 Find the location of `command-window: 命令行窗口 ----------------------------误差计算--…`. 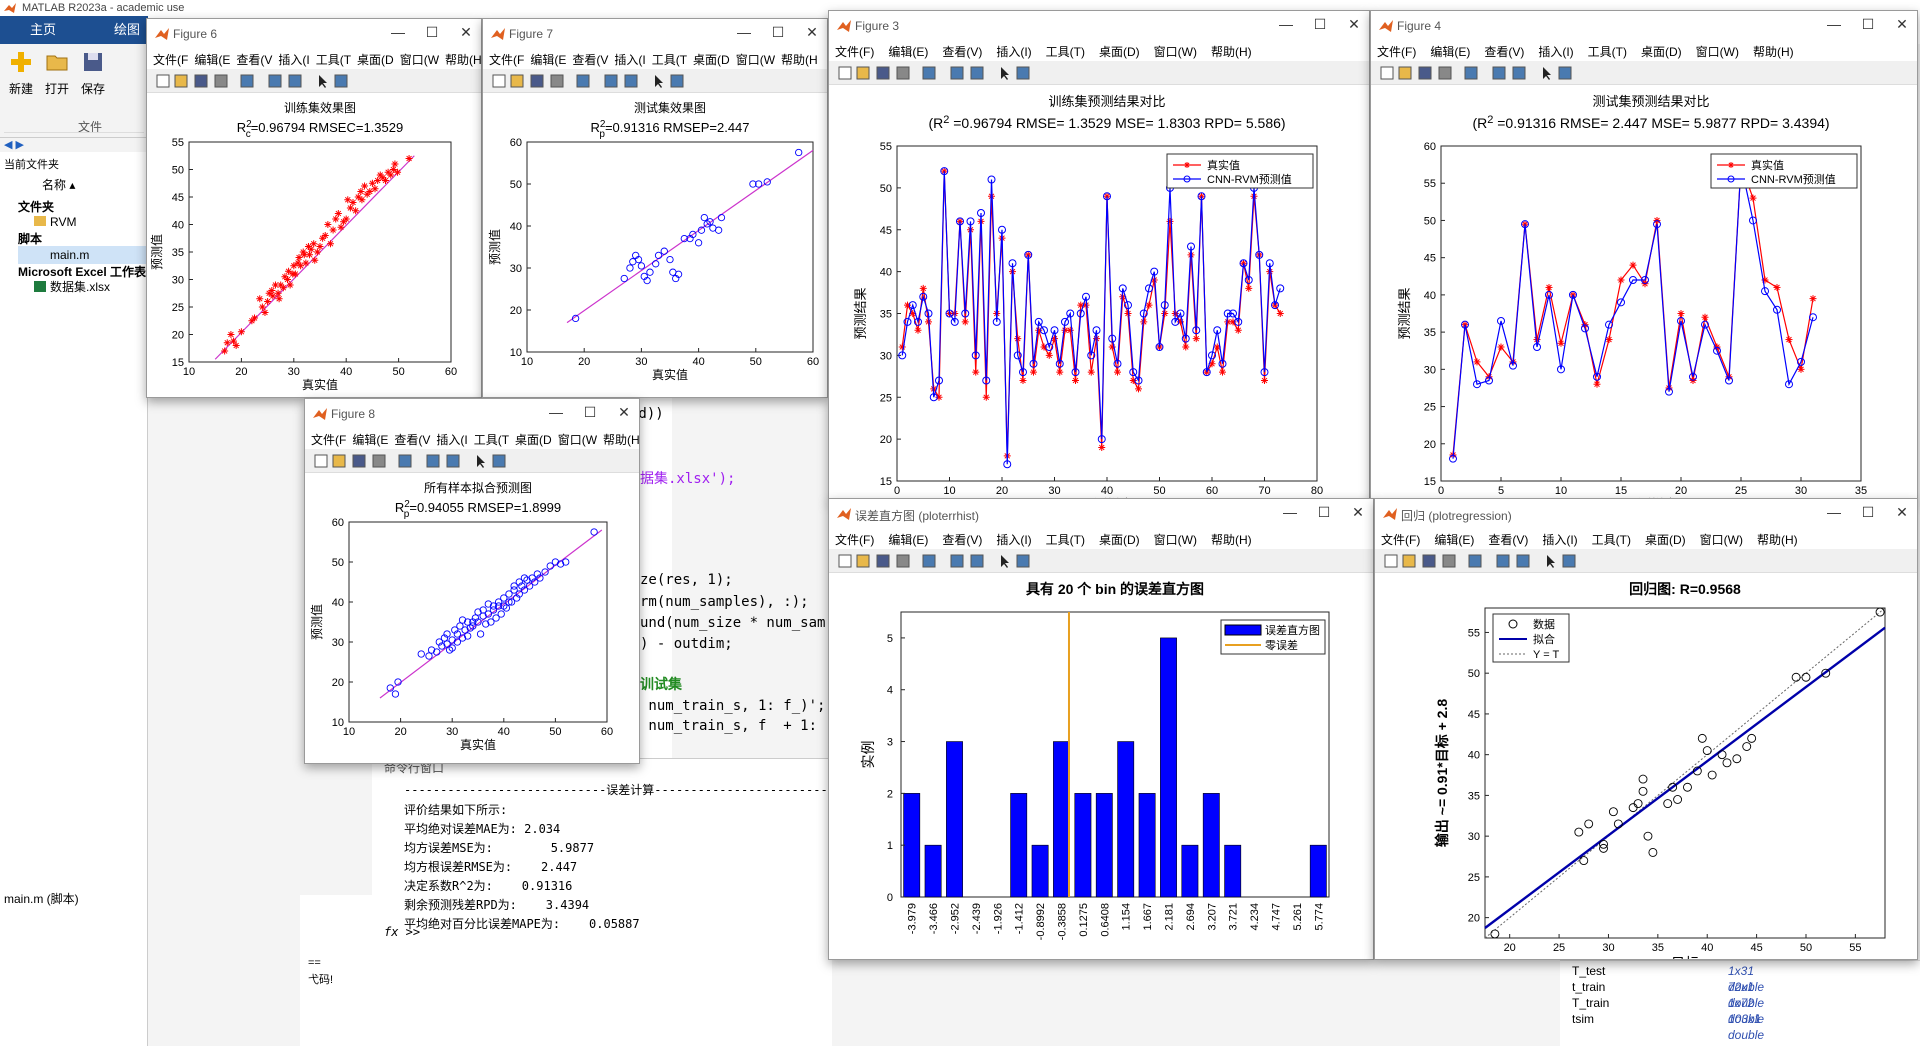

command-window: 命令行窗口 ----------------------------误差计算--… is located at coordinates (614, 902).